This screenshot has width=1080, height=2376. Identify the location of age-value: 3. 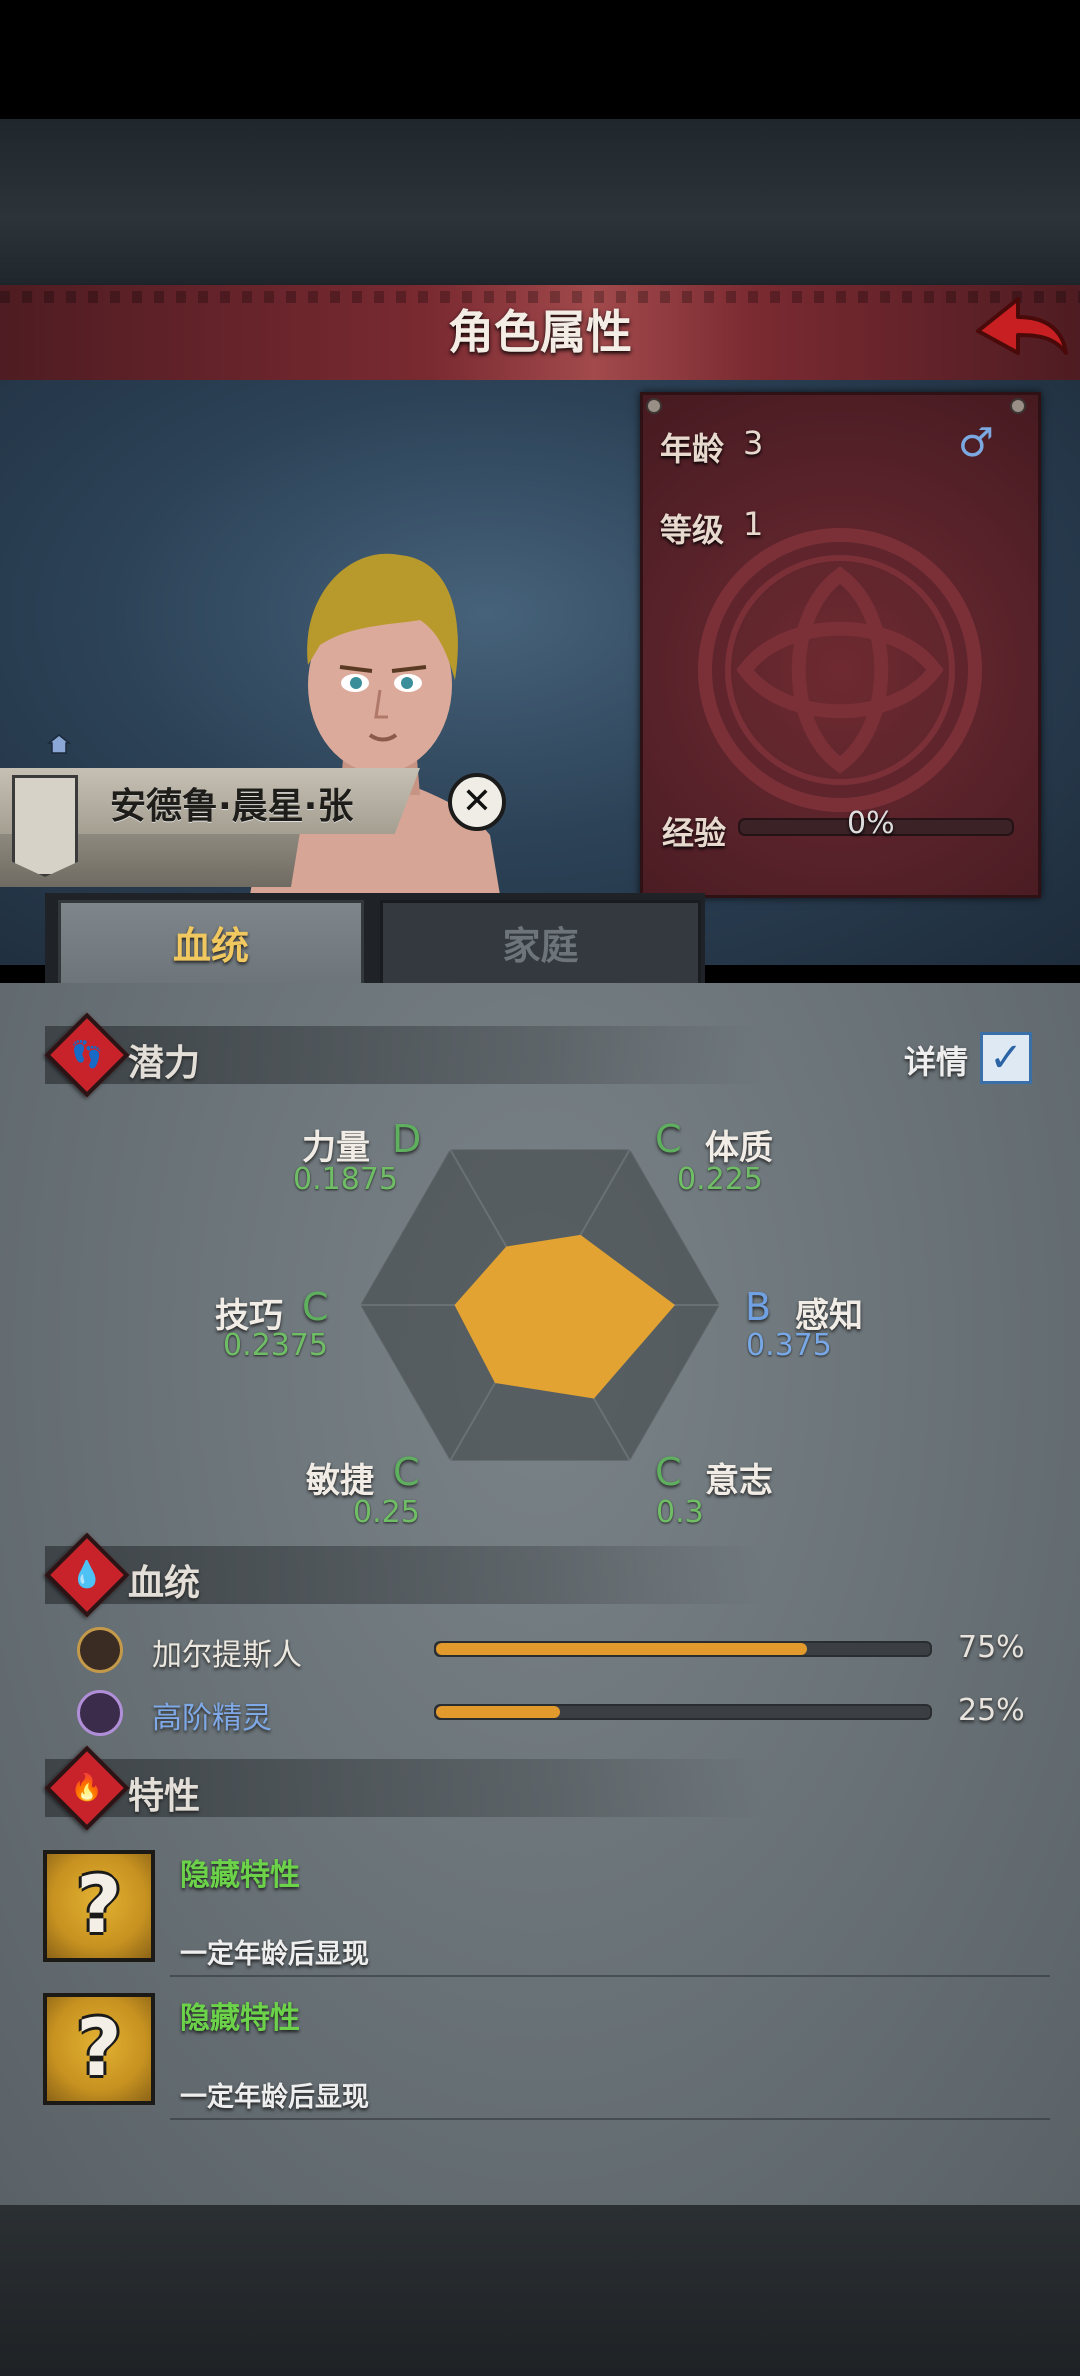
(753, 443).